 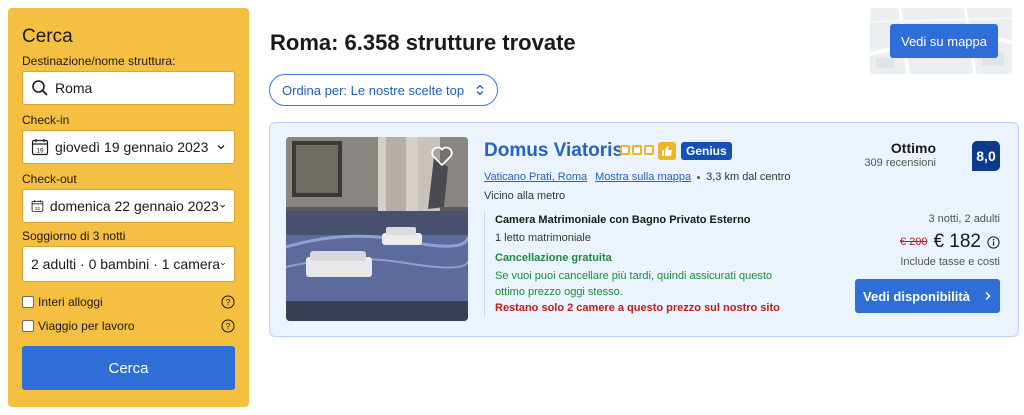 What do you see at coordinates (86, 326) in the screenshot?
I see `work-trip-label: Viaggio per lavoro` at bounding box center [86, 326].